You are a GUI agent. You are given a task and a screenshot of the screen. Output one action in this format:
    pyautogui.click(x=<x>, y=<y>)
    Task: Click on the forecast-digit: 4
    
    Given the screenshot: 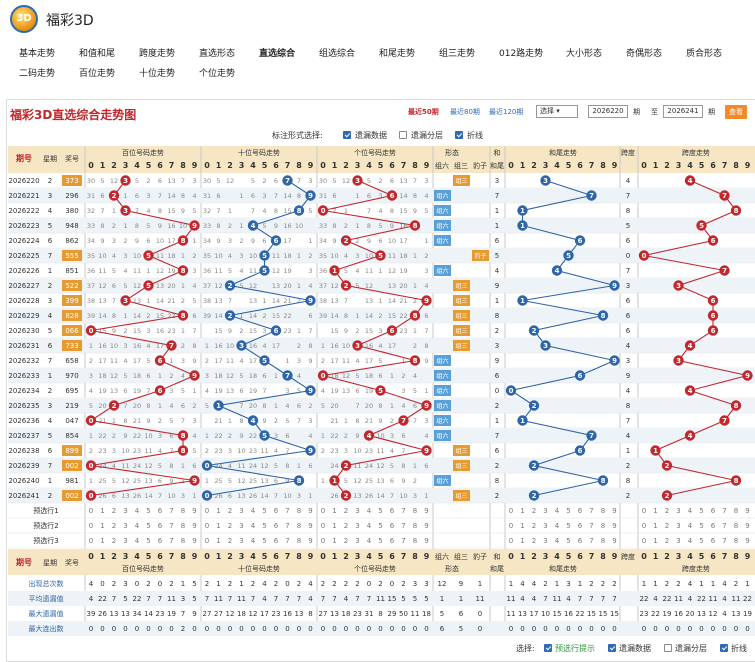 What is the action you would take?
    pyautogui.click(x=557, y=511)
    